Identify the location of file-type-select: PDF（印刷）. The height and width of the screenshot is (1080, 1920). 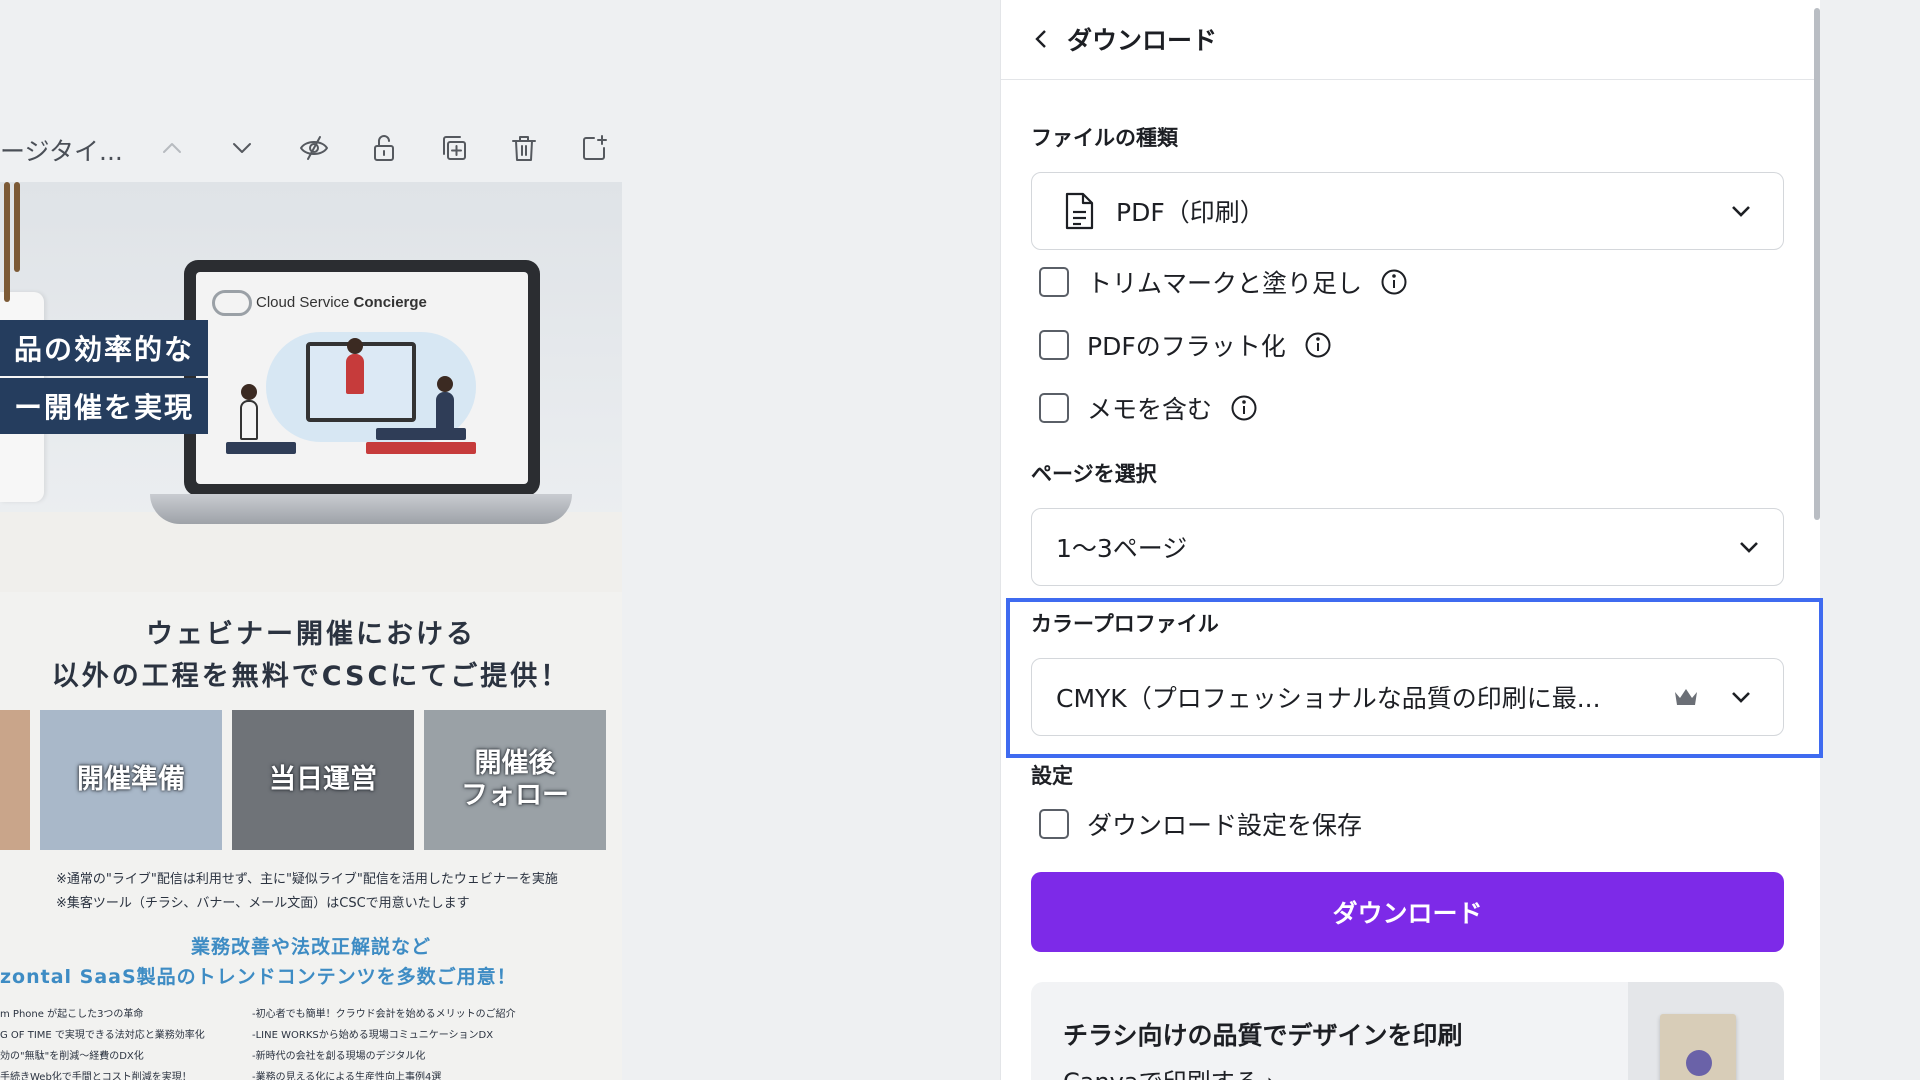
(1407, 211).